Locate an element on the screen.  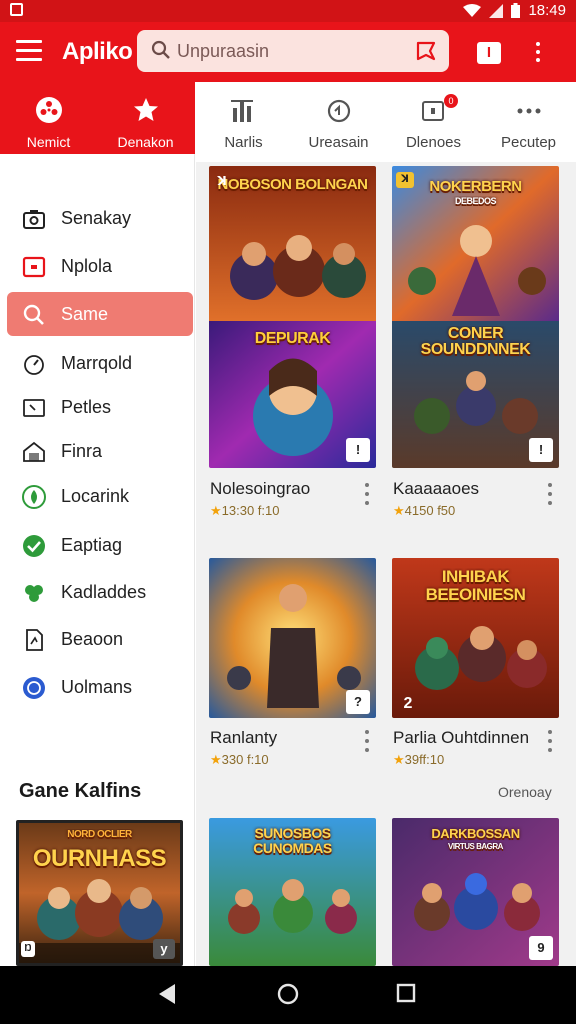
status-icons: 18:49 is located at coordinates (514, 10).